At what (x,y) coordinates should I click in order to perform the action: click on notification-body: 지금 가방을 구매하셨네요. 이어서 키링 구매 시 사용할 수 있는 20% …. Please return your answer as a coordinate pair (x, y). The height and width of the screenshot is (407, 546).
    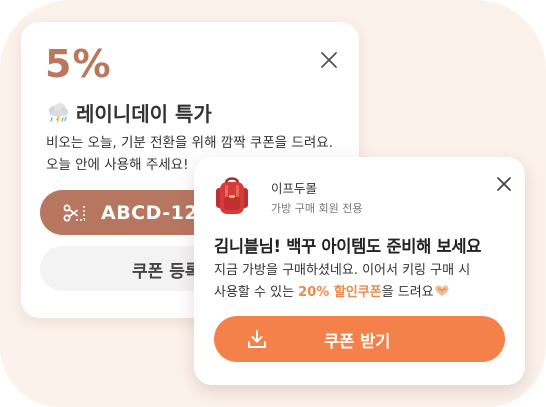
    Looking at the image, I should click on (364, 282).